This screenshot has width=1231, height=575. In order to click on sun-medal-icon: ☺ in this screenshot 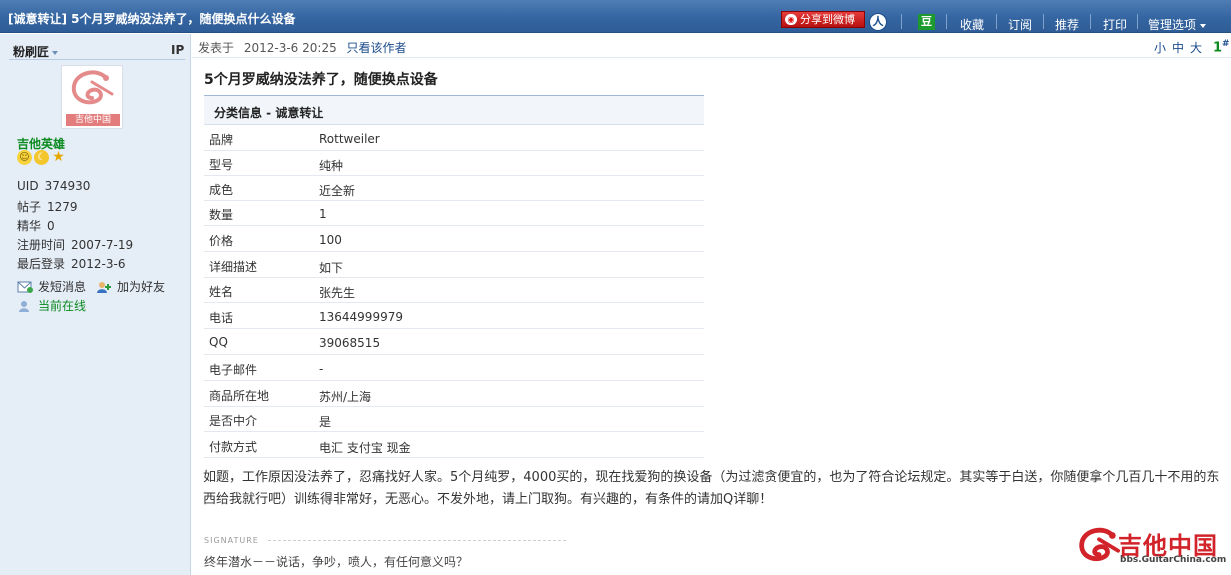, I will do `click(24, 157)`.